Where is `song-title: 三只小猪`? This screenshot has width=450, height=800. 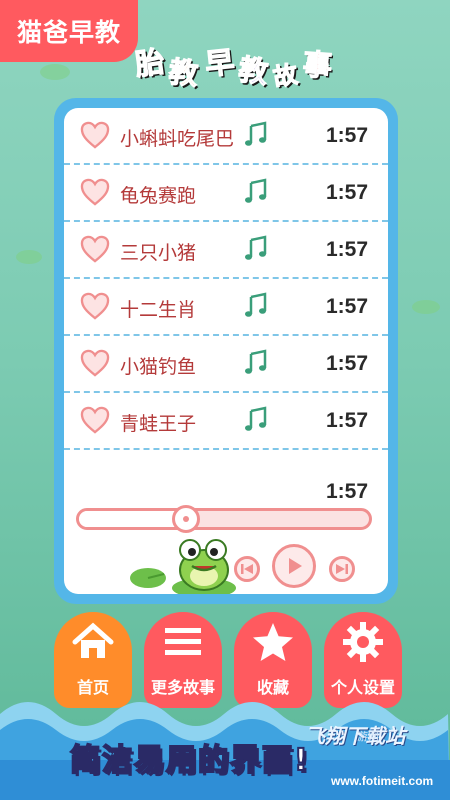 song-title: 三只小猪 is located at coordinates (158, 253).